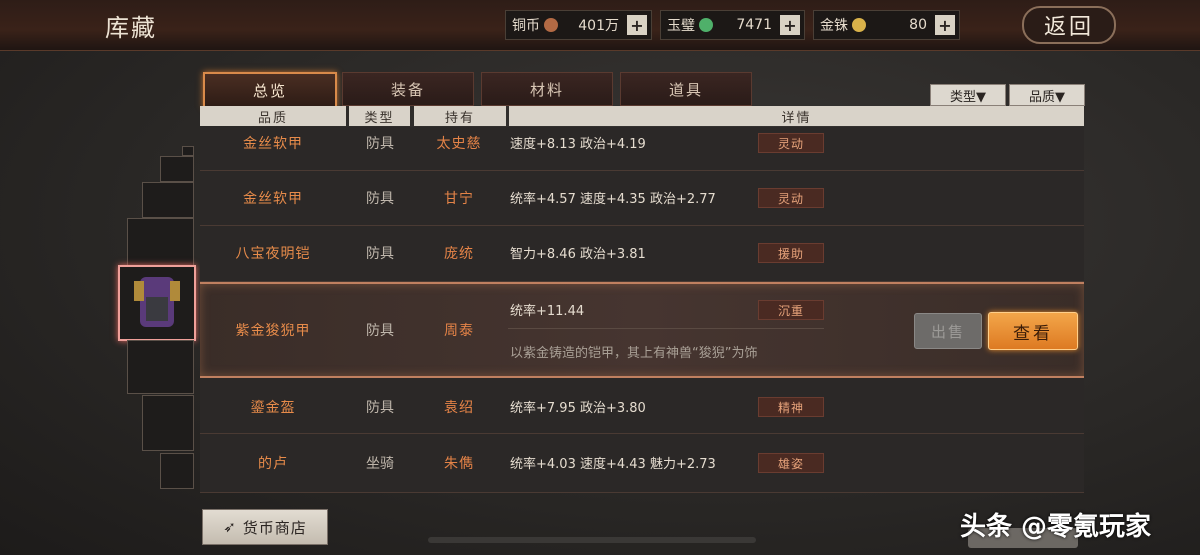 This screenshot has height=555, width=1200. Describe the element at coordinates (408, 89) in the screenshot. I see `tab-equipment: 装备` at that location.